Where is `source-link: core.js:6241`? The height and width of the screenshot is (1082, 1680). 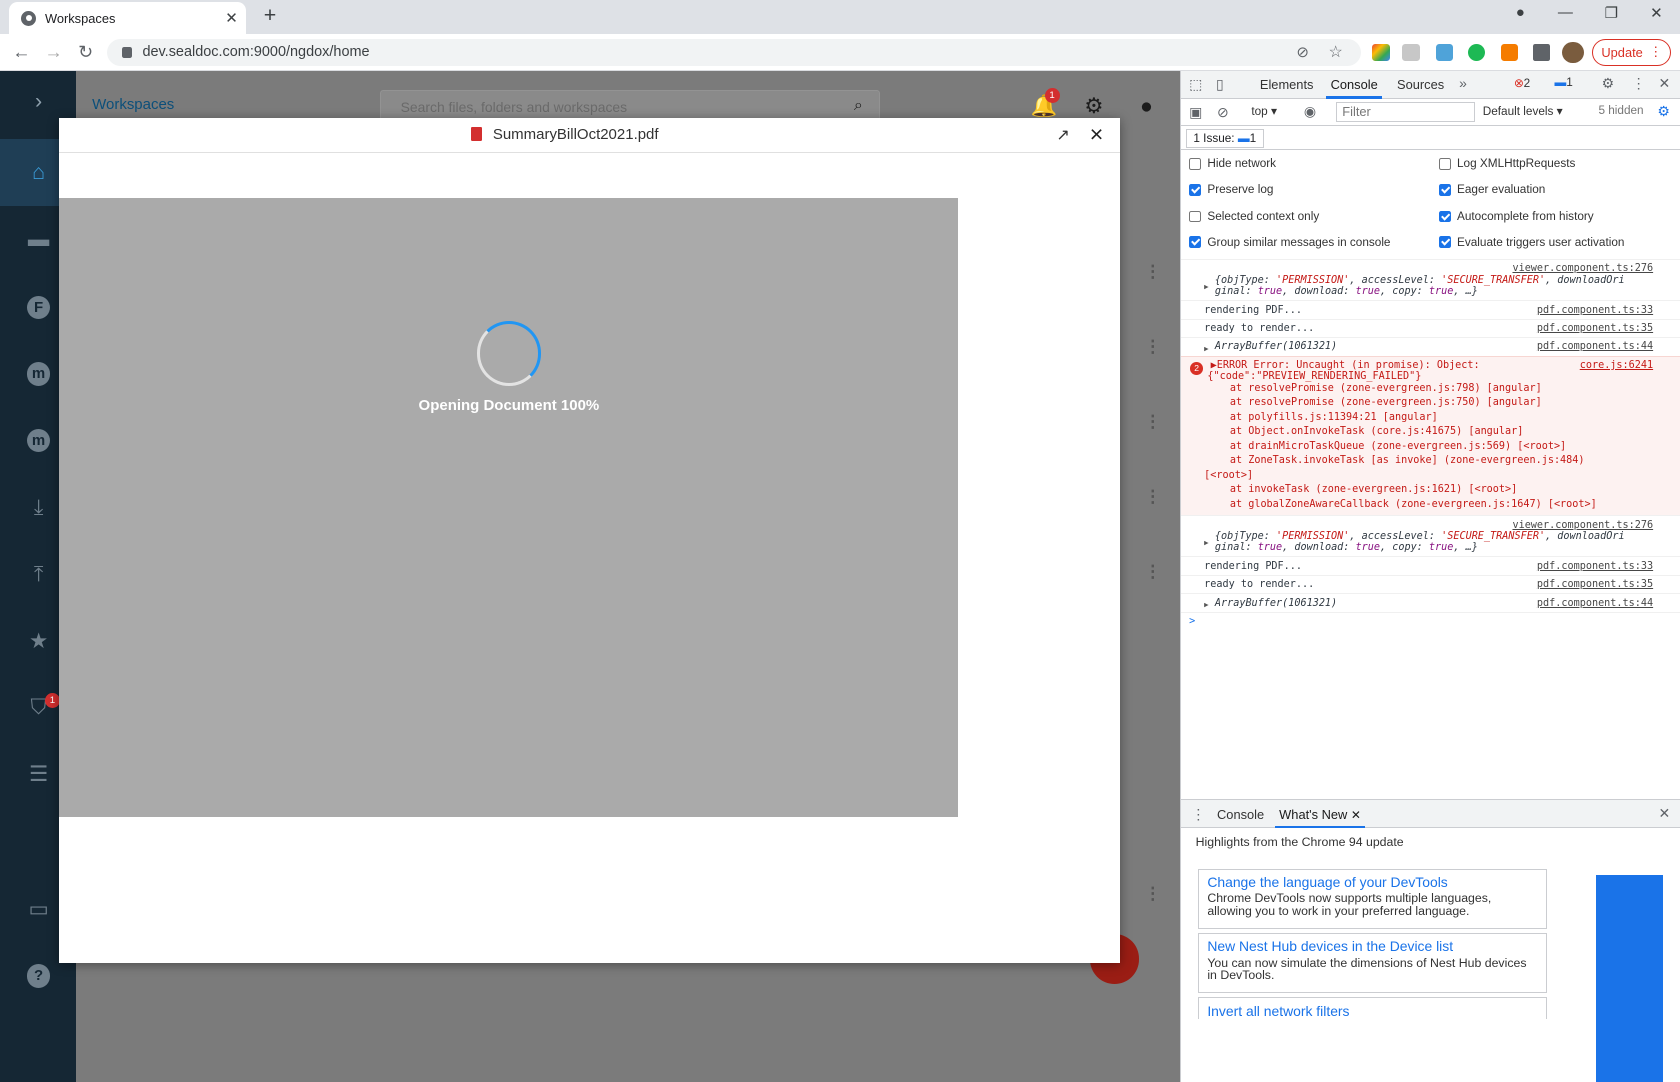
source-link: core.js:6241 is located at coordinates (1616, 365).